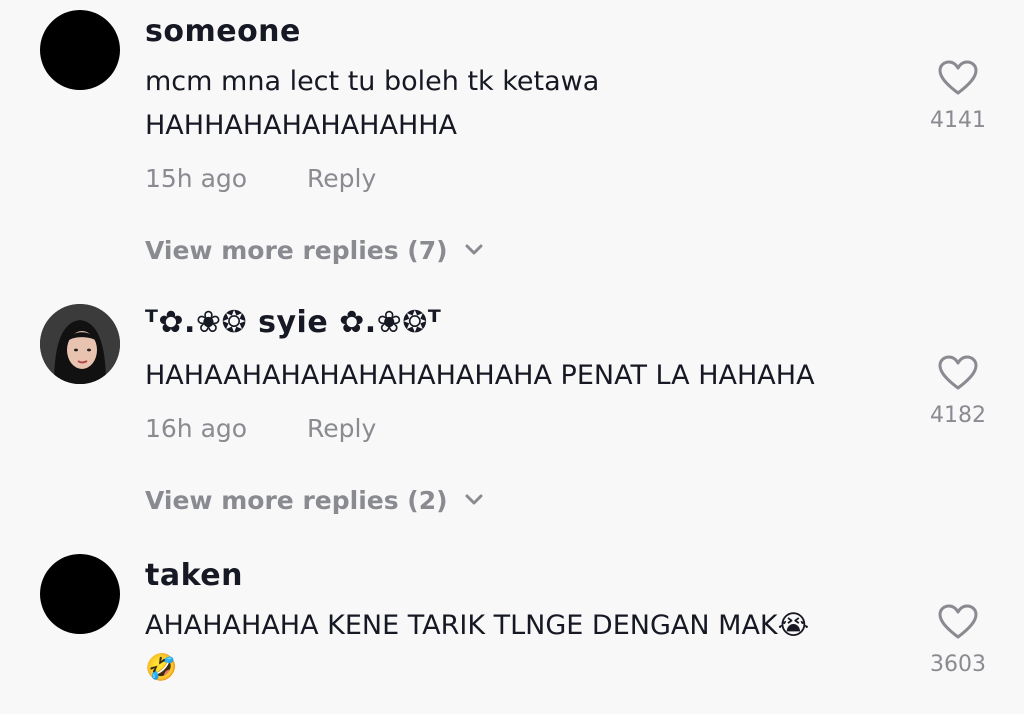  Describe the element at coordinates (260, 428) in the screenshot. I see `comment-meta: 16h ago Reply` at that location.